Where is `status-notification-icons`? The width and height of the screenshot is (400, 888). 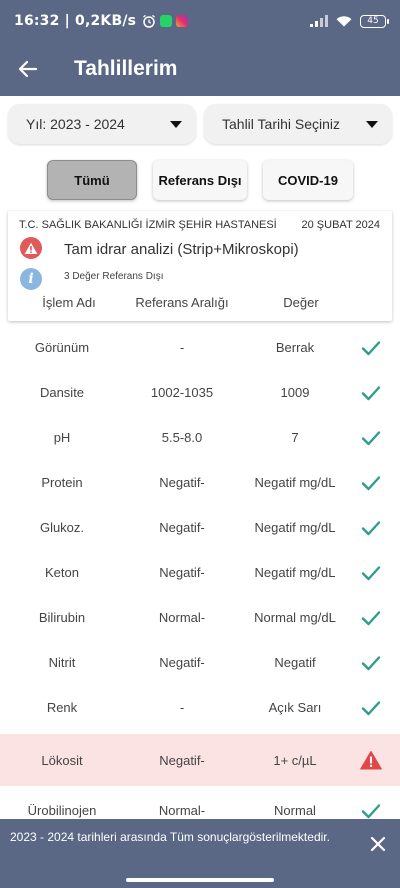
status-notification-icons is located at coordinates (165, 21).